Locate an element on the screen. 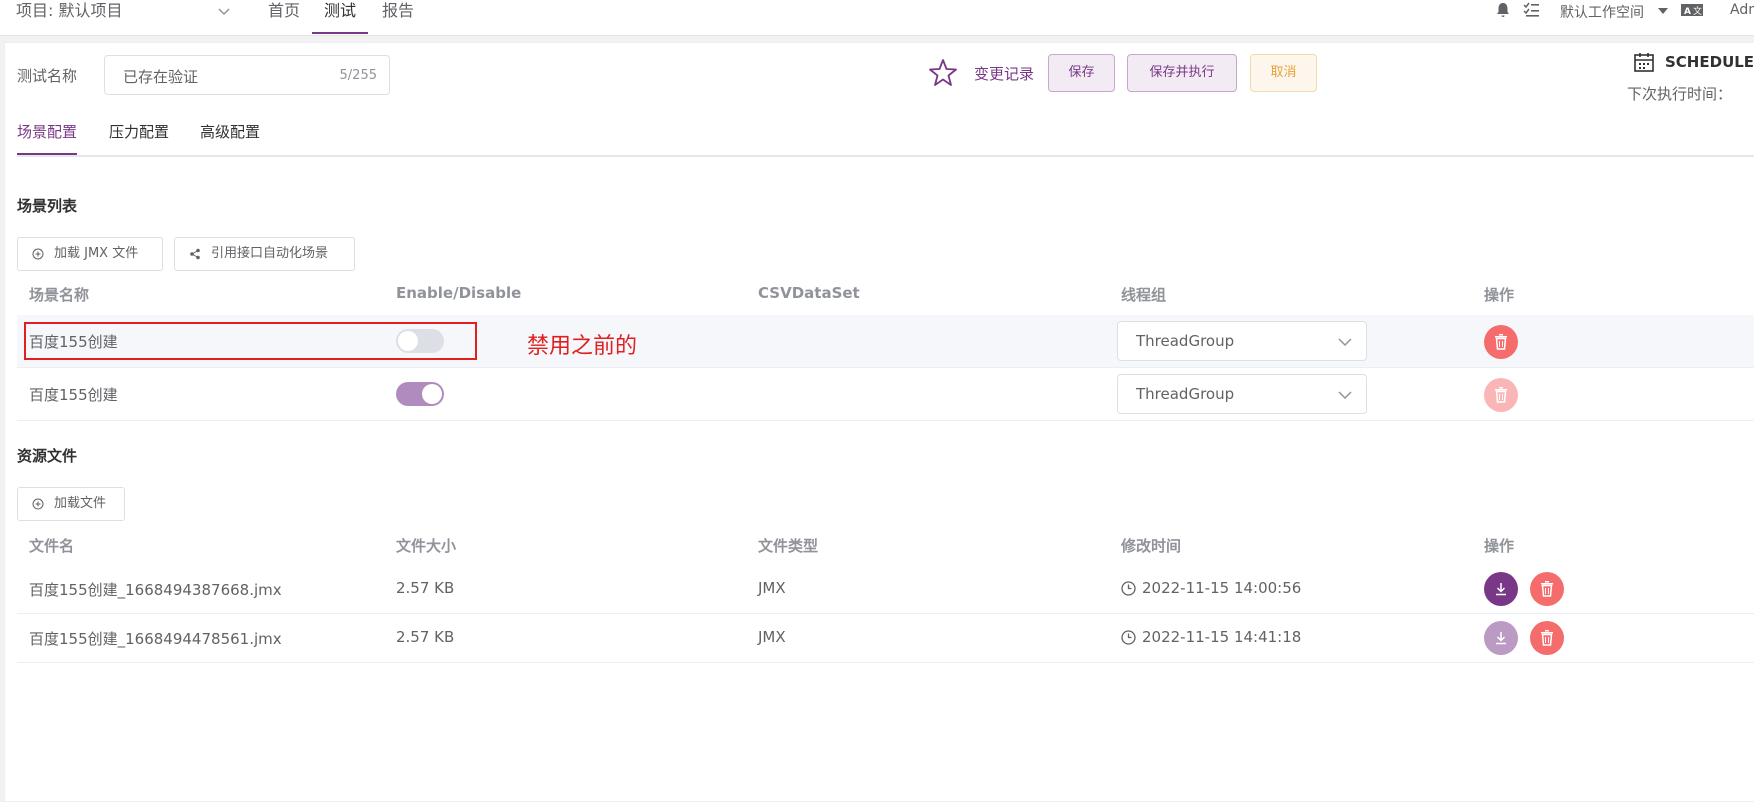  nav-report: 报告 is located at coordinates (398, 17).